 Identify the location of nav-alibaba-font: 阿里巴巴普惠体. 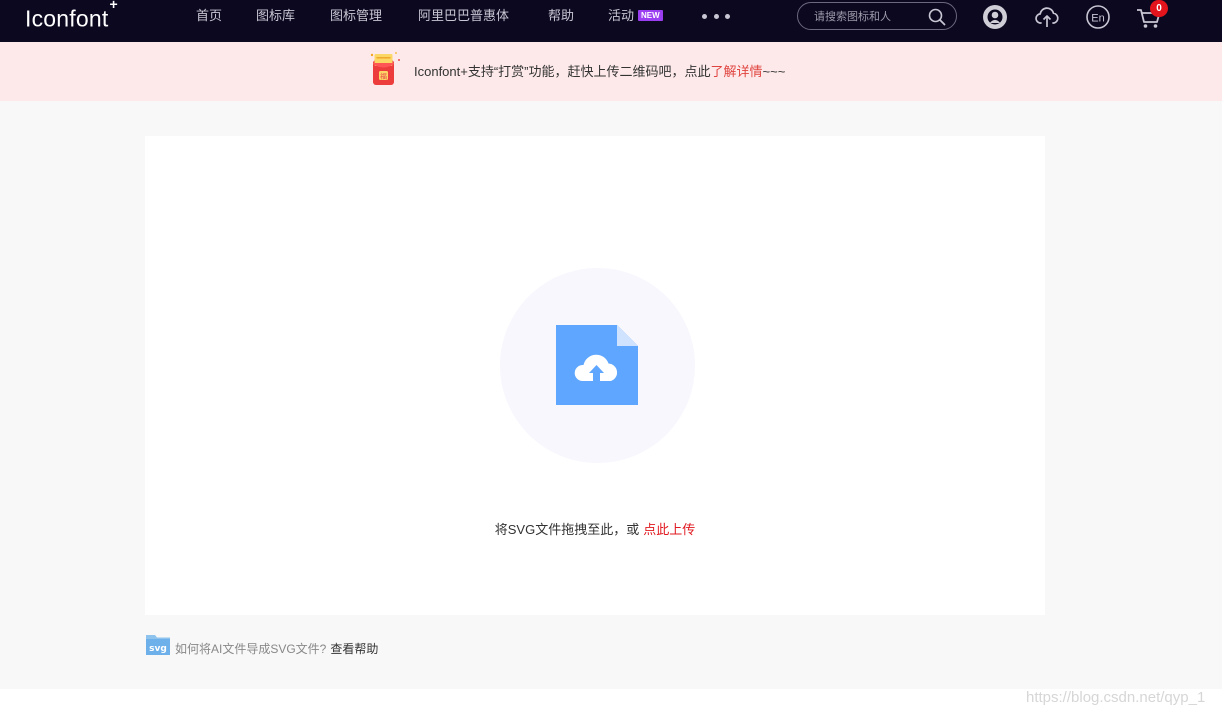
(463, 16).